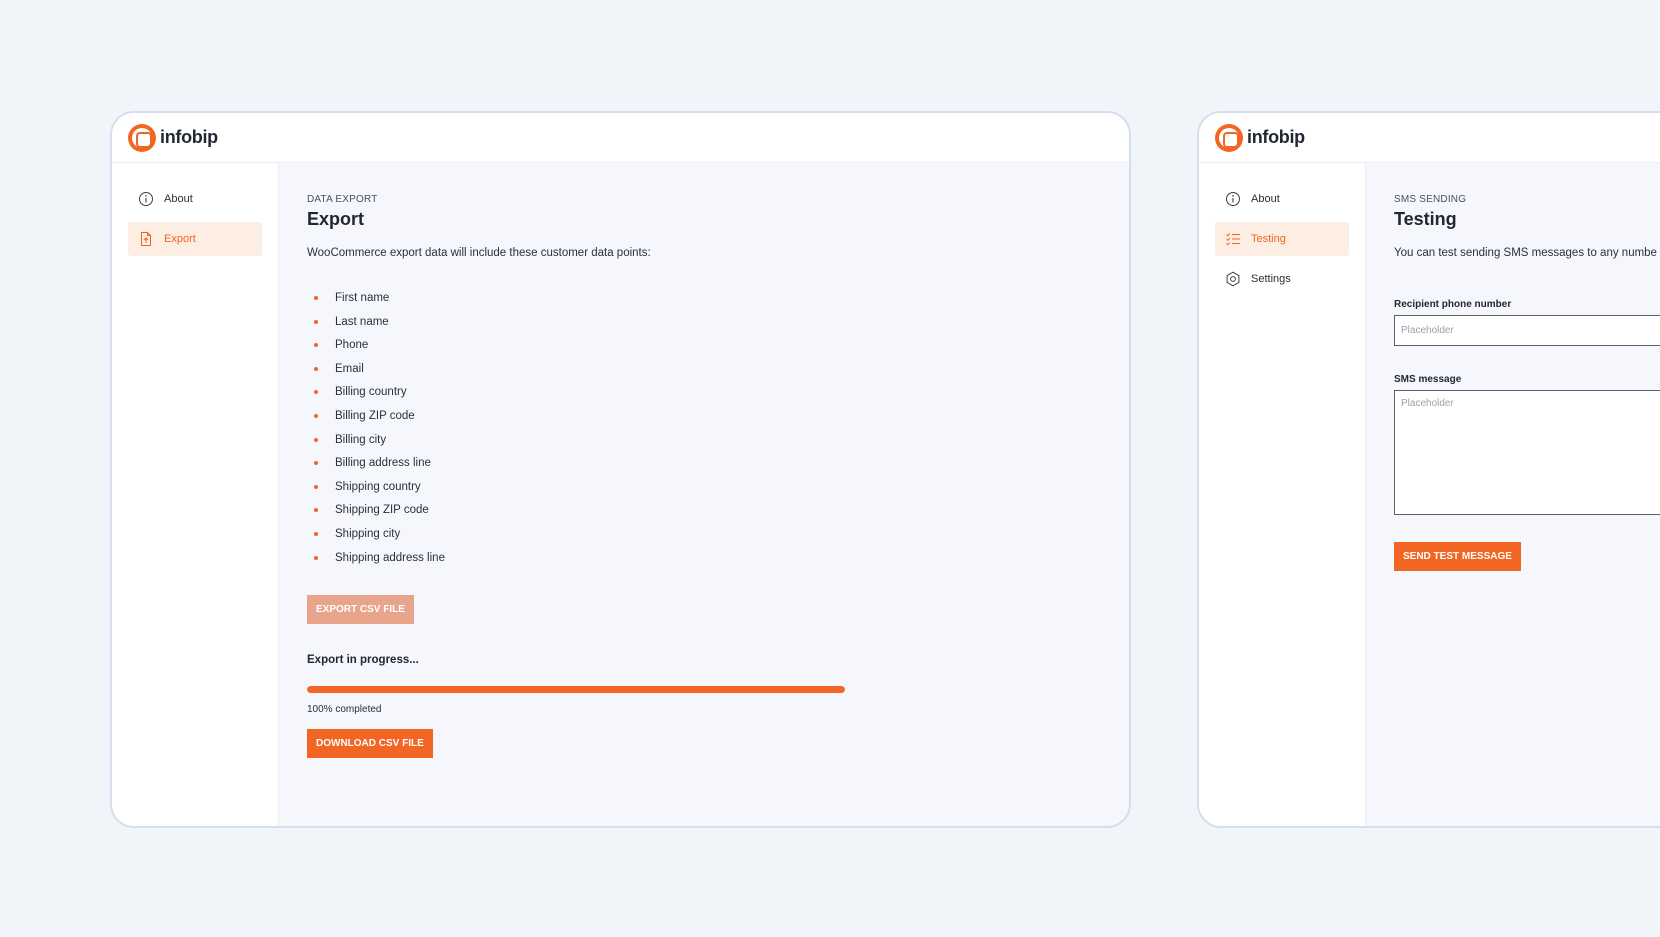 The width and height of the screenshot is (1660, 937). What do you see at coordinates (704, 326) in the screenshot?
I see `list-item: Last name` at bounding box center [704, 326].